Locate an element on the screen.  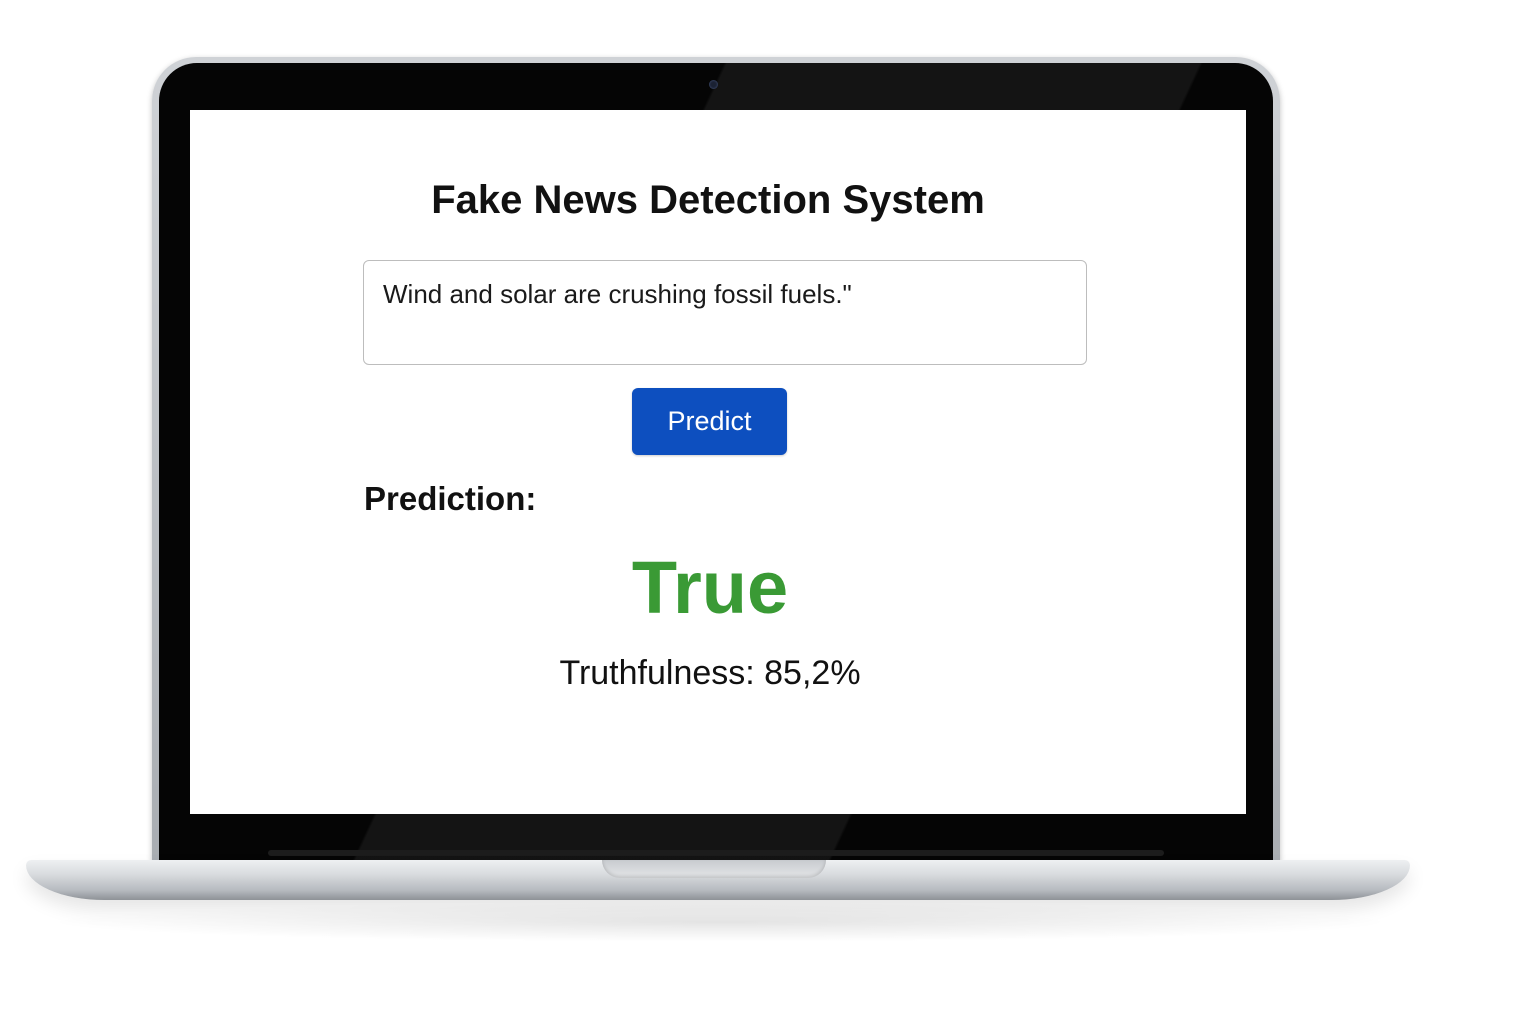
page-title: Fake News Detection System is located at coordinates (708, 200).